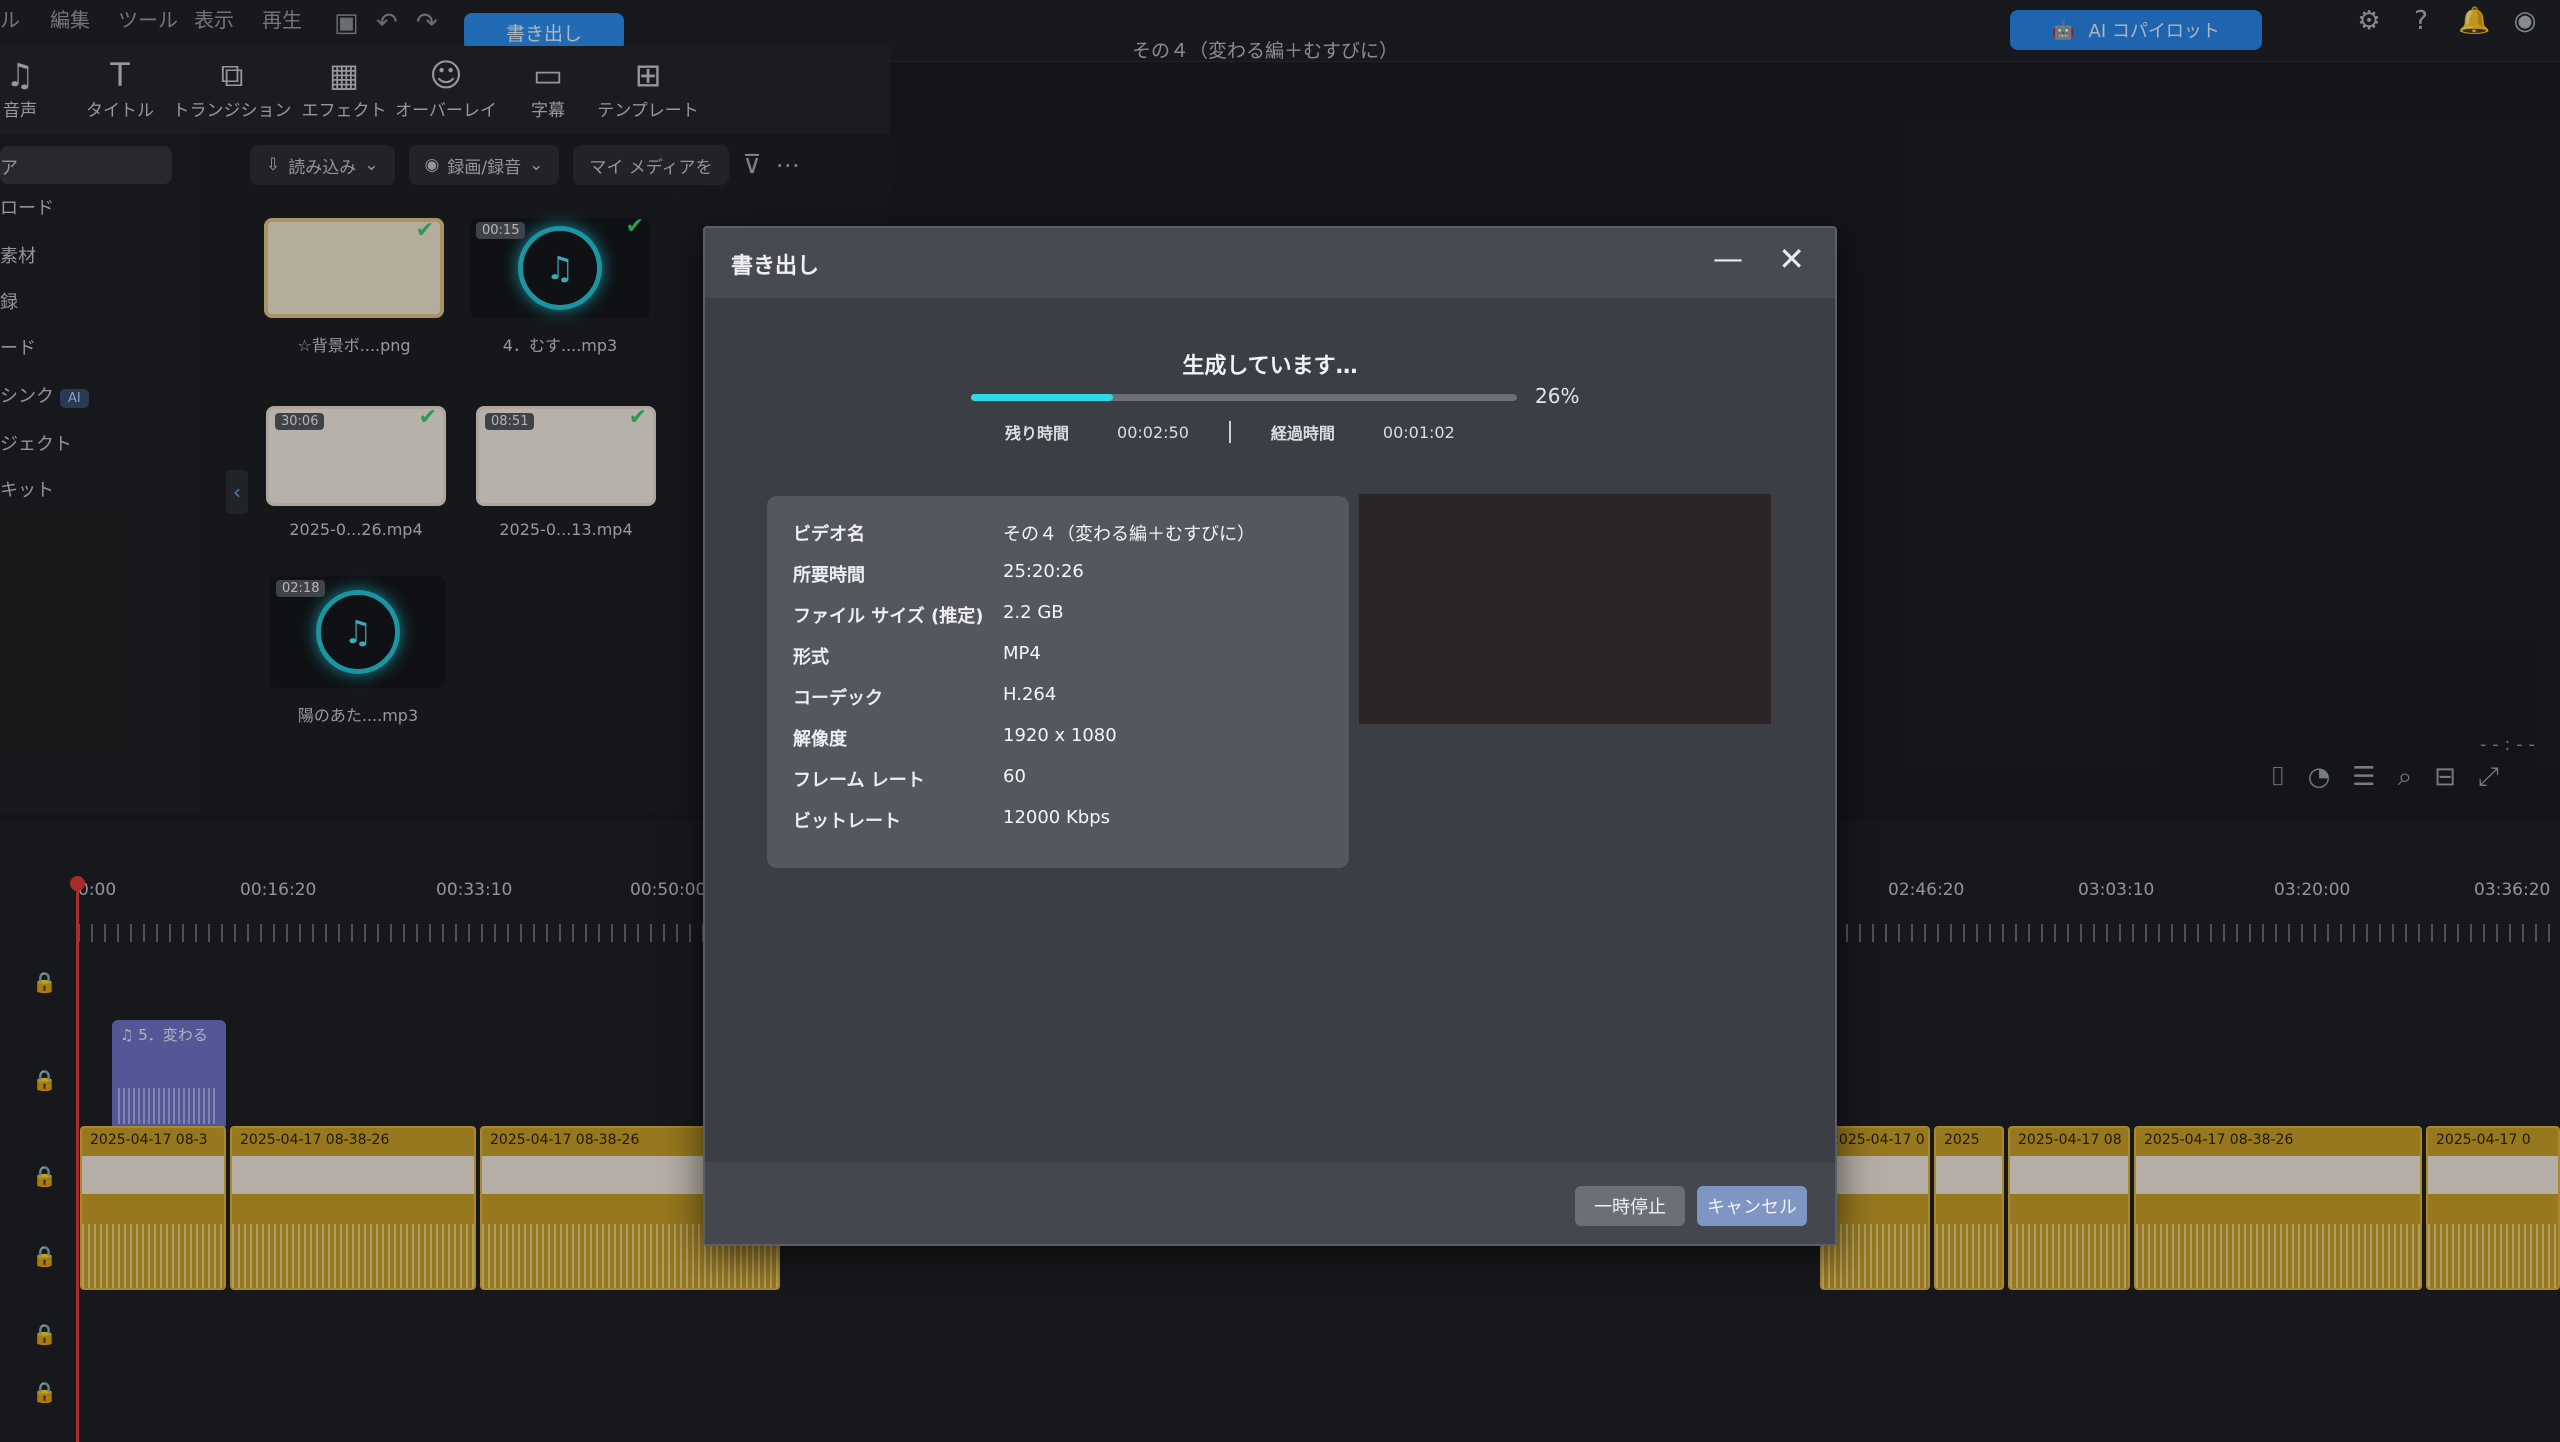 This screenshot has width=2560, height=1442. Describe the element at coordinates (1014, 776) in the screenshot. I see `info-value: 60` at that location.